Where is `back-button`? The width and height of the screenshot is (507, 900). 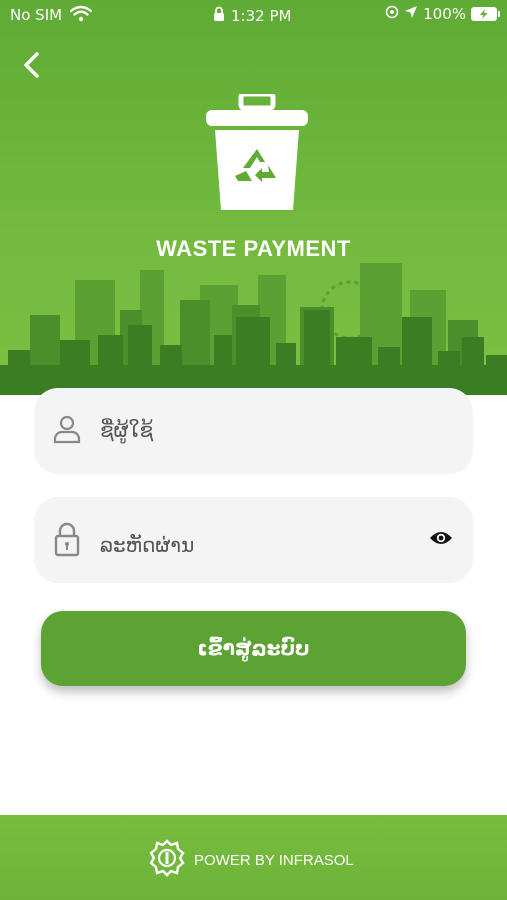
back-button is located at coordinates (33, 65).